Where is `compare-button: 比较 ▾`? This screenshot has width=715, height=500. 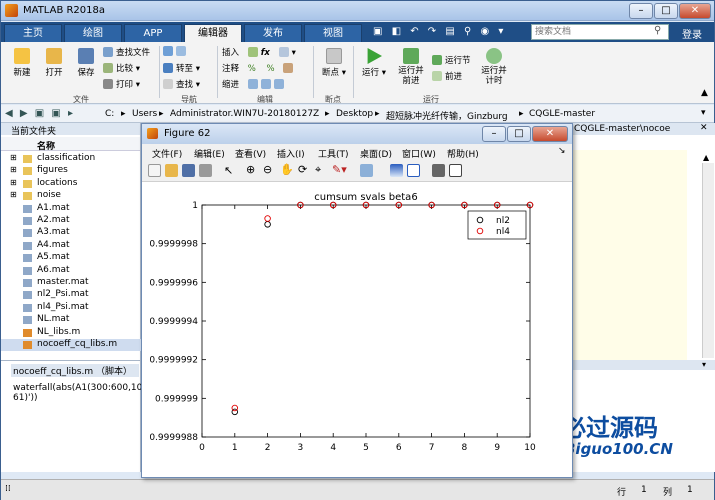
compare-button: 比较 ▾ is located at coordinates (121, 68).